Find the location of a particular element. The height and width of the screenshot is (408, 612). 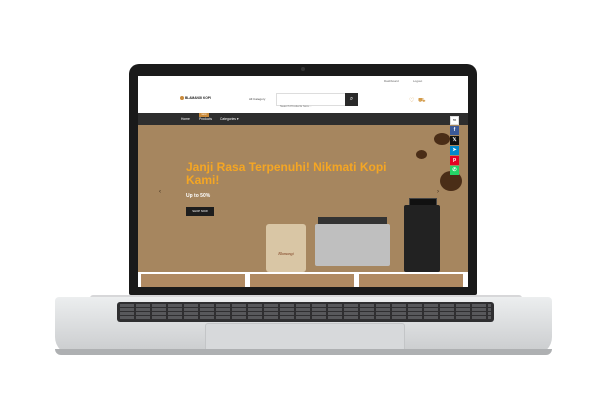

search-input is located at coordinates (311, 106).